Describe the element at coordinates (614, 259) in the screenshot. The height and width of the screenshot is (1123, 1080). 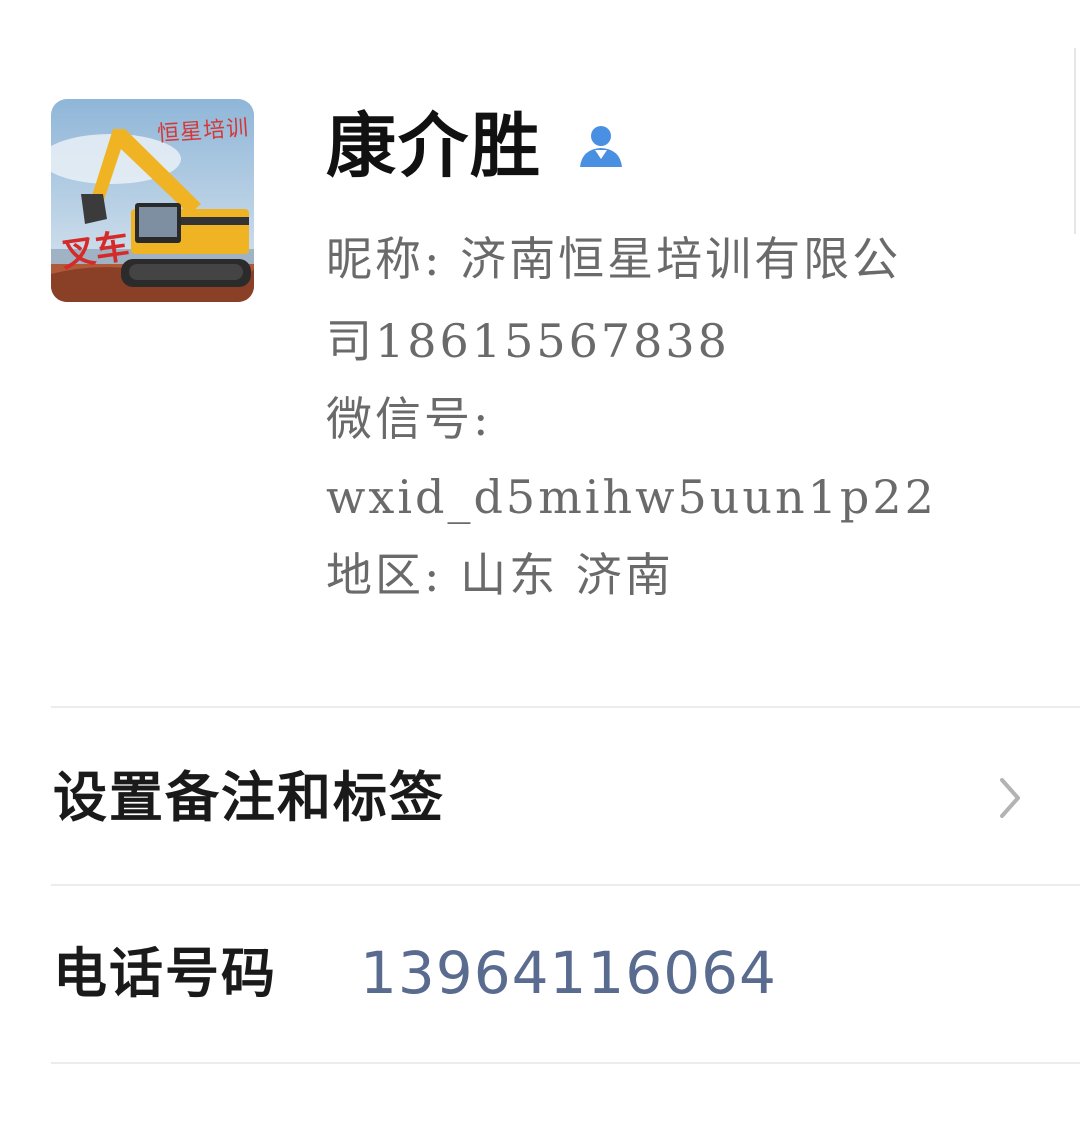
I see `nickname-line-1: 昵称: 济南恒星培训有限公` at that location.